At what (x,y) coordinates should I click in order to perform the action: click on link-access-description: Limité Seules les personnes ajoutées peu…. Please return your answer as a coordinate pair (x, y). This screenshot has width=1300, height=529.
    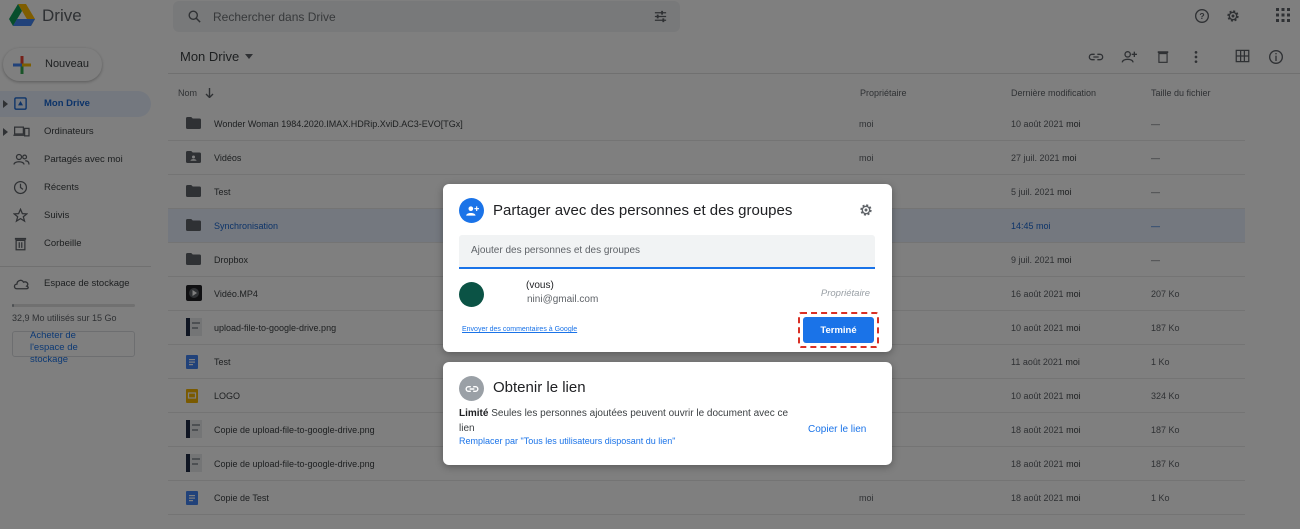
    Looking at the image, I should click on (624, 421).